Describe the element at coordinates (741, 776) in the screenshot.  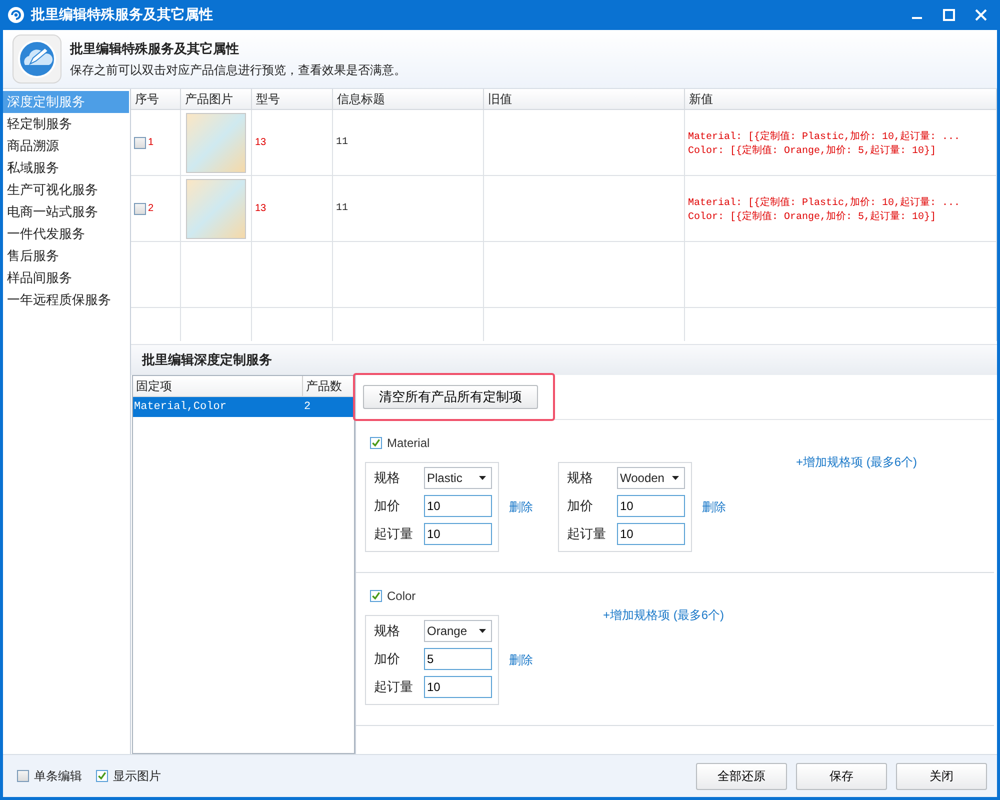
I see `footer-button: 全部还原` at that location.